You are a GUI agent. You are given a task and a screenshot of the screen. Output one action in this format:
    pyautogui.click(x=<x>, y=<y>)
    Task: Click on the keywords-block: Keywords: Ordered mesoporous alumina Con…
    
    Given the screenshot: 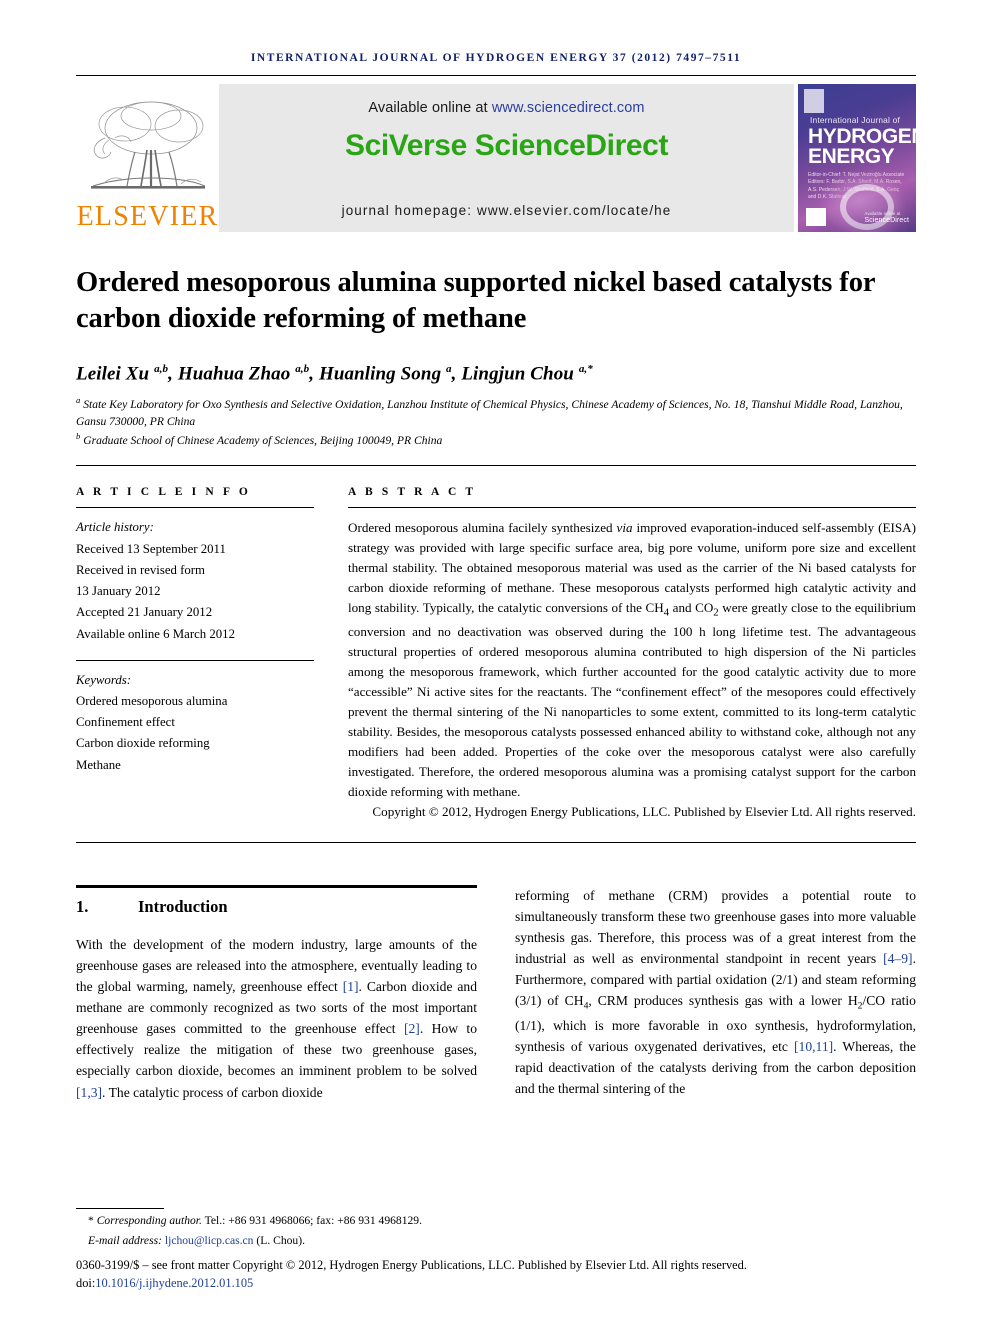 What is the action you would take?
    pyautogui.click(x=195, y=723)
    